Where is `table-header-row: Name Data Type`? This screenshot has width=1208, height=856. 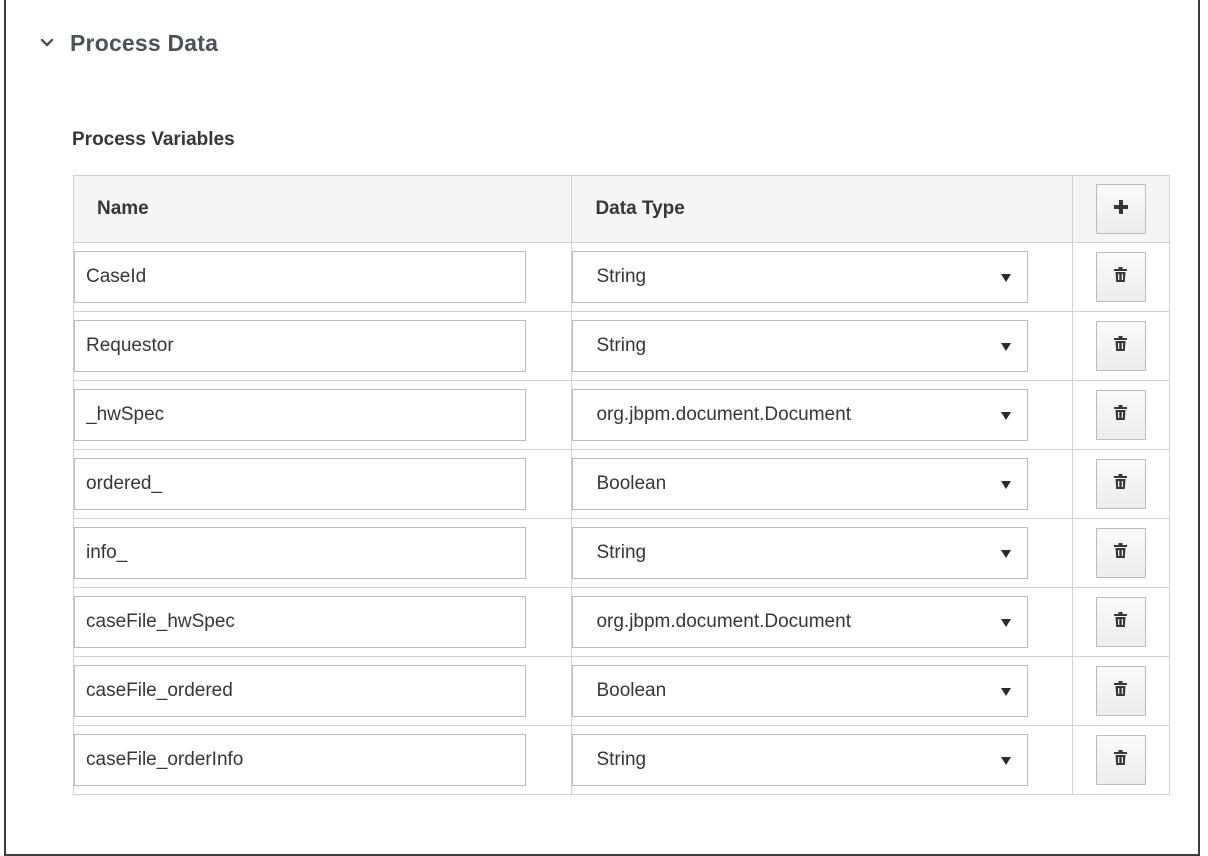
table-header-row: Name Data Type is located at coordinates (621, 209).